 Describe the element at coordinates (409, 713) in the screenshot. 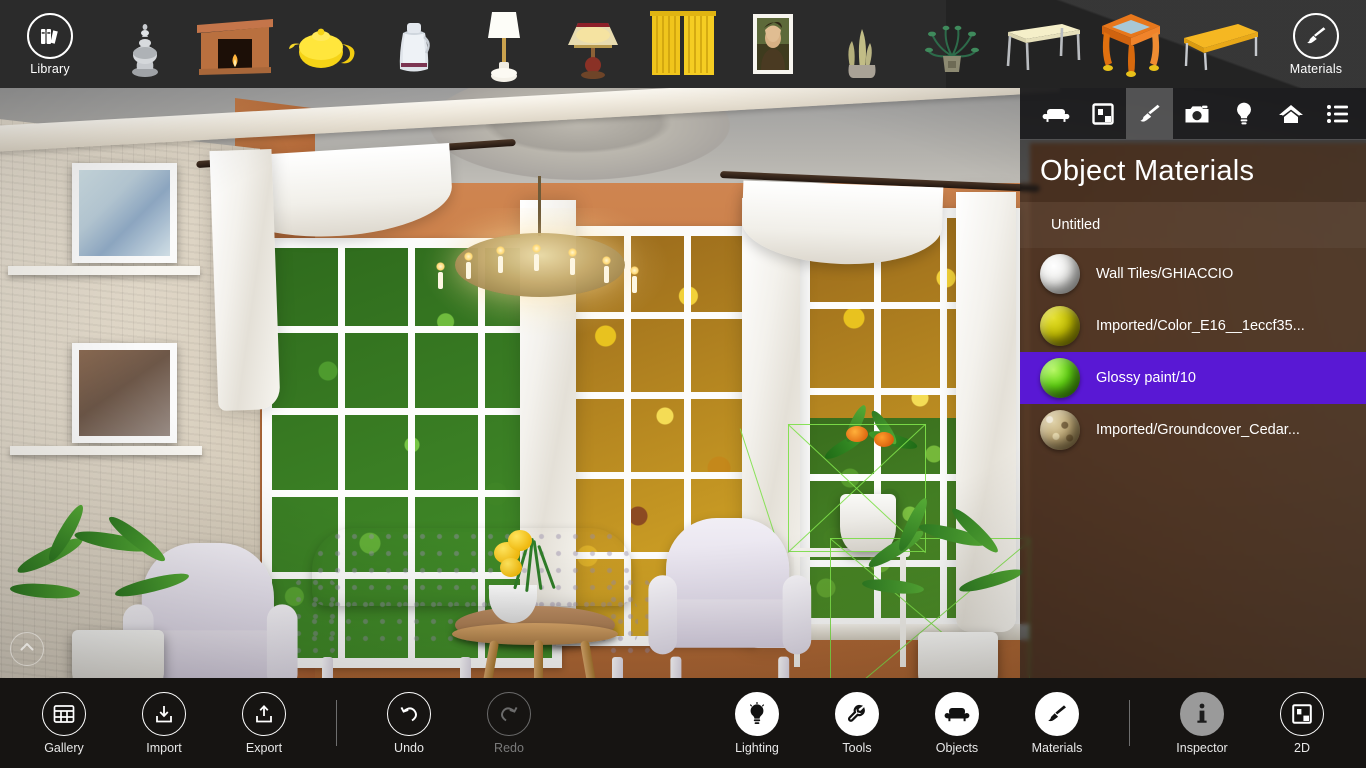

I see `undo-arrow-icon` at that location.